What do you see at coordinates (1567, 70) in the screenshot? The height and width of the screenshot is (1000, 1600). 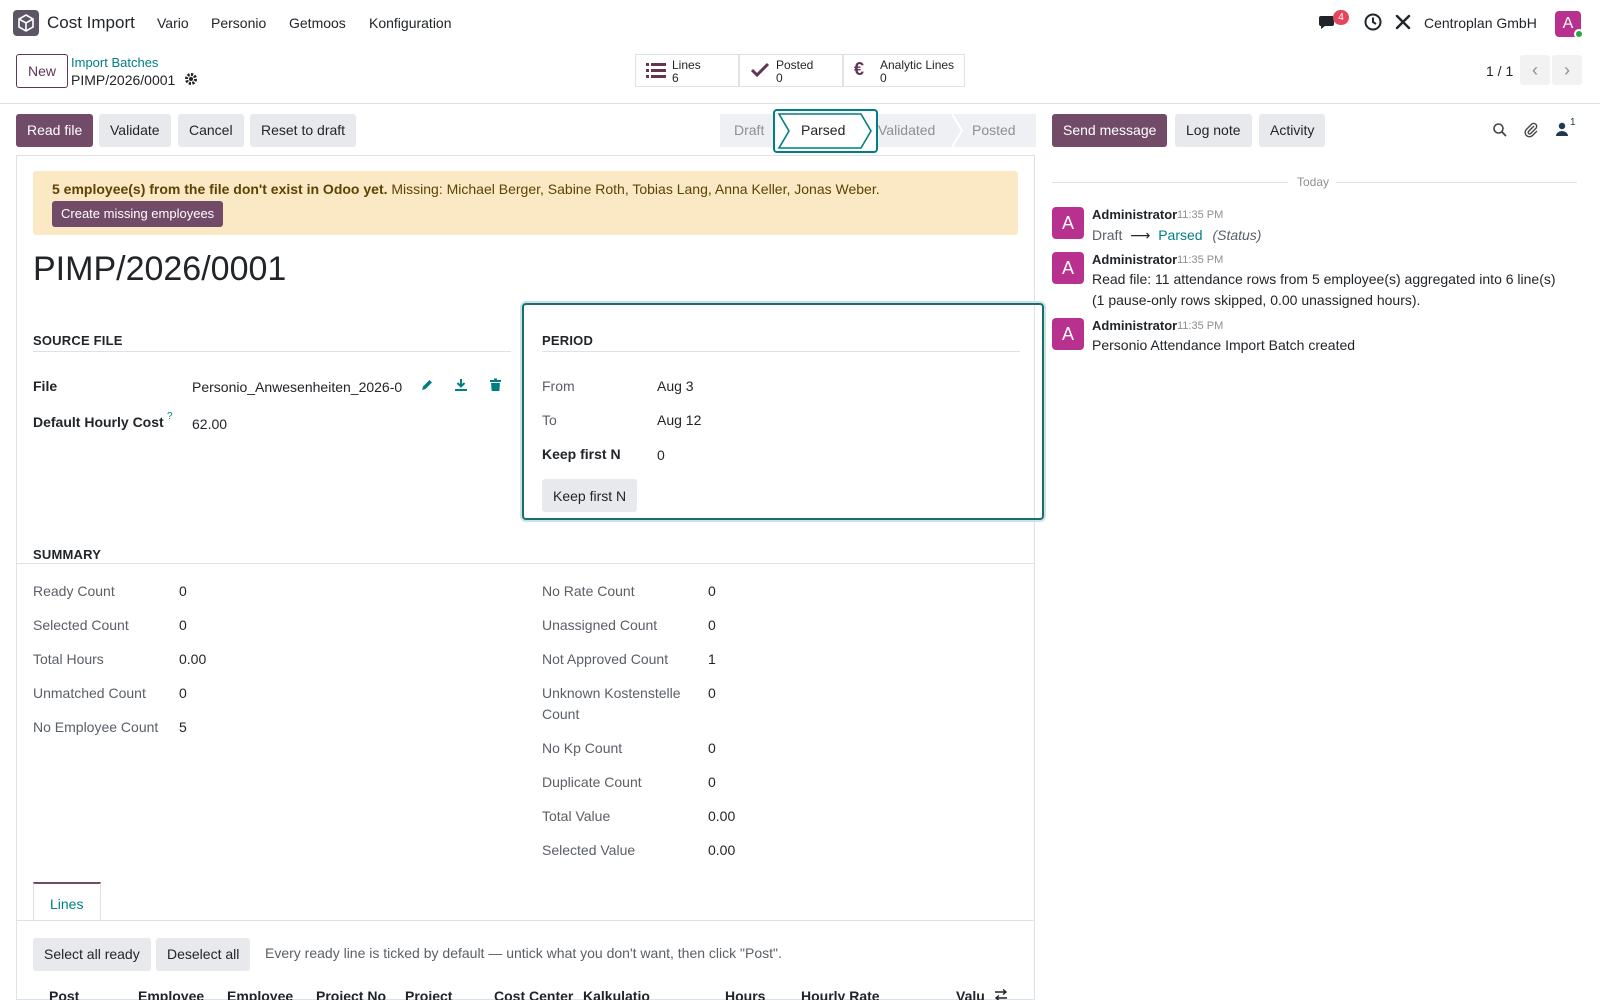 I see `pager-next-icon: ›` at bounding box center [1567, 70].